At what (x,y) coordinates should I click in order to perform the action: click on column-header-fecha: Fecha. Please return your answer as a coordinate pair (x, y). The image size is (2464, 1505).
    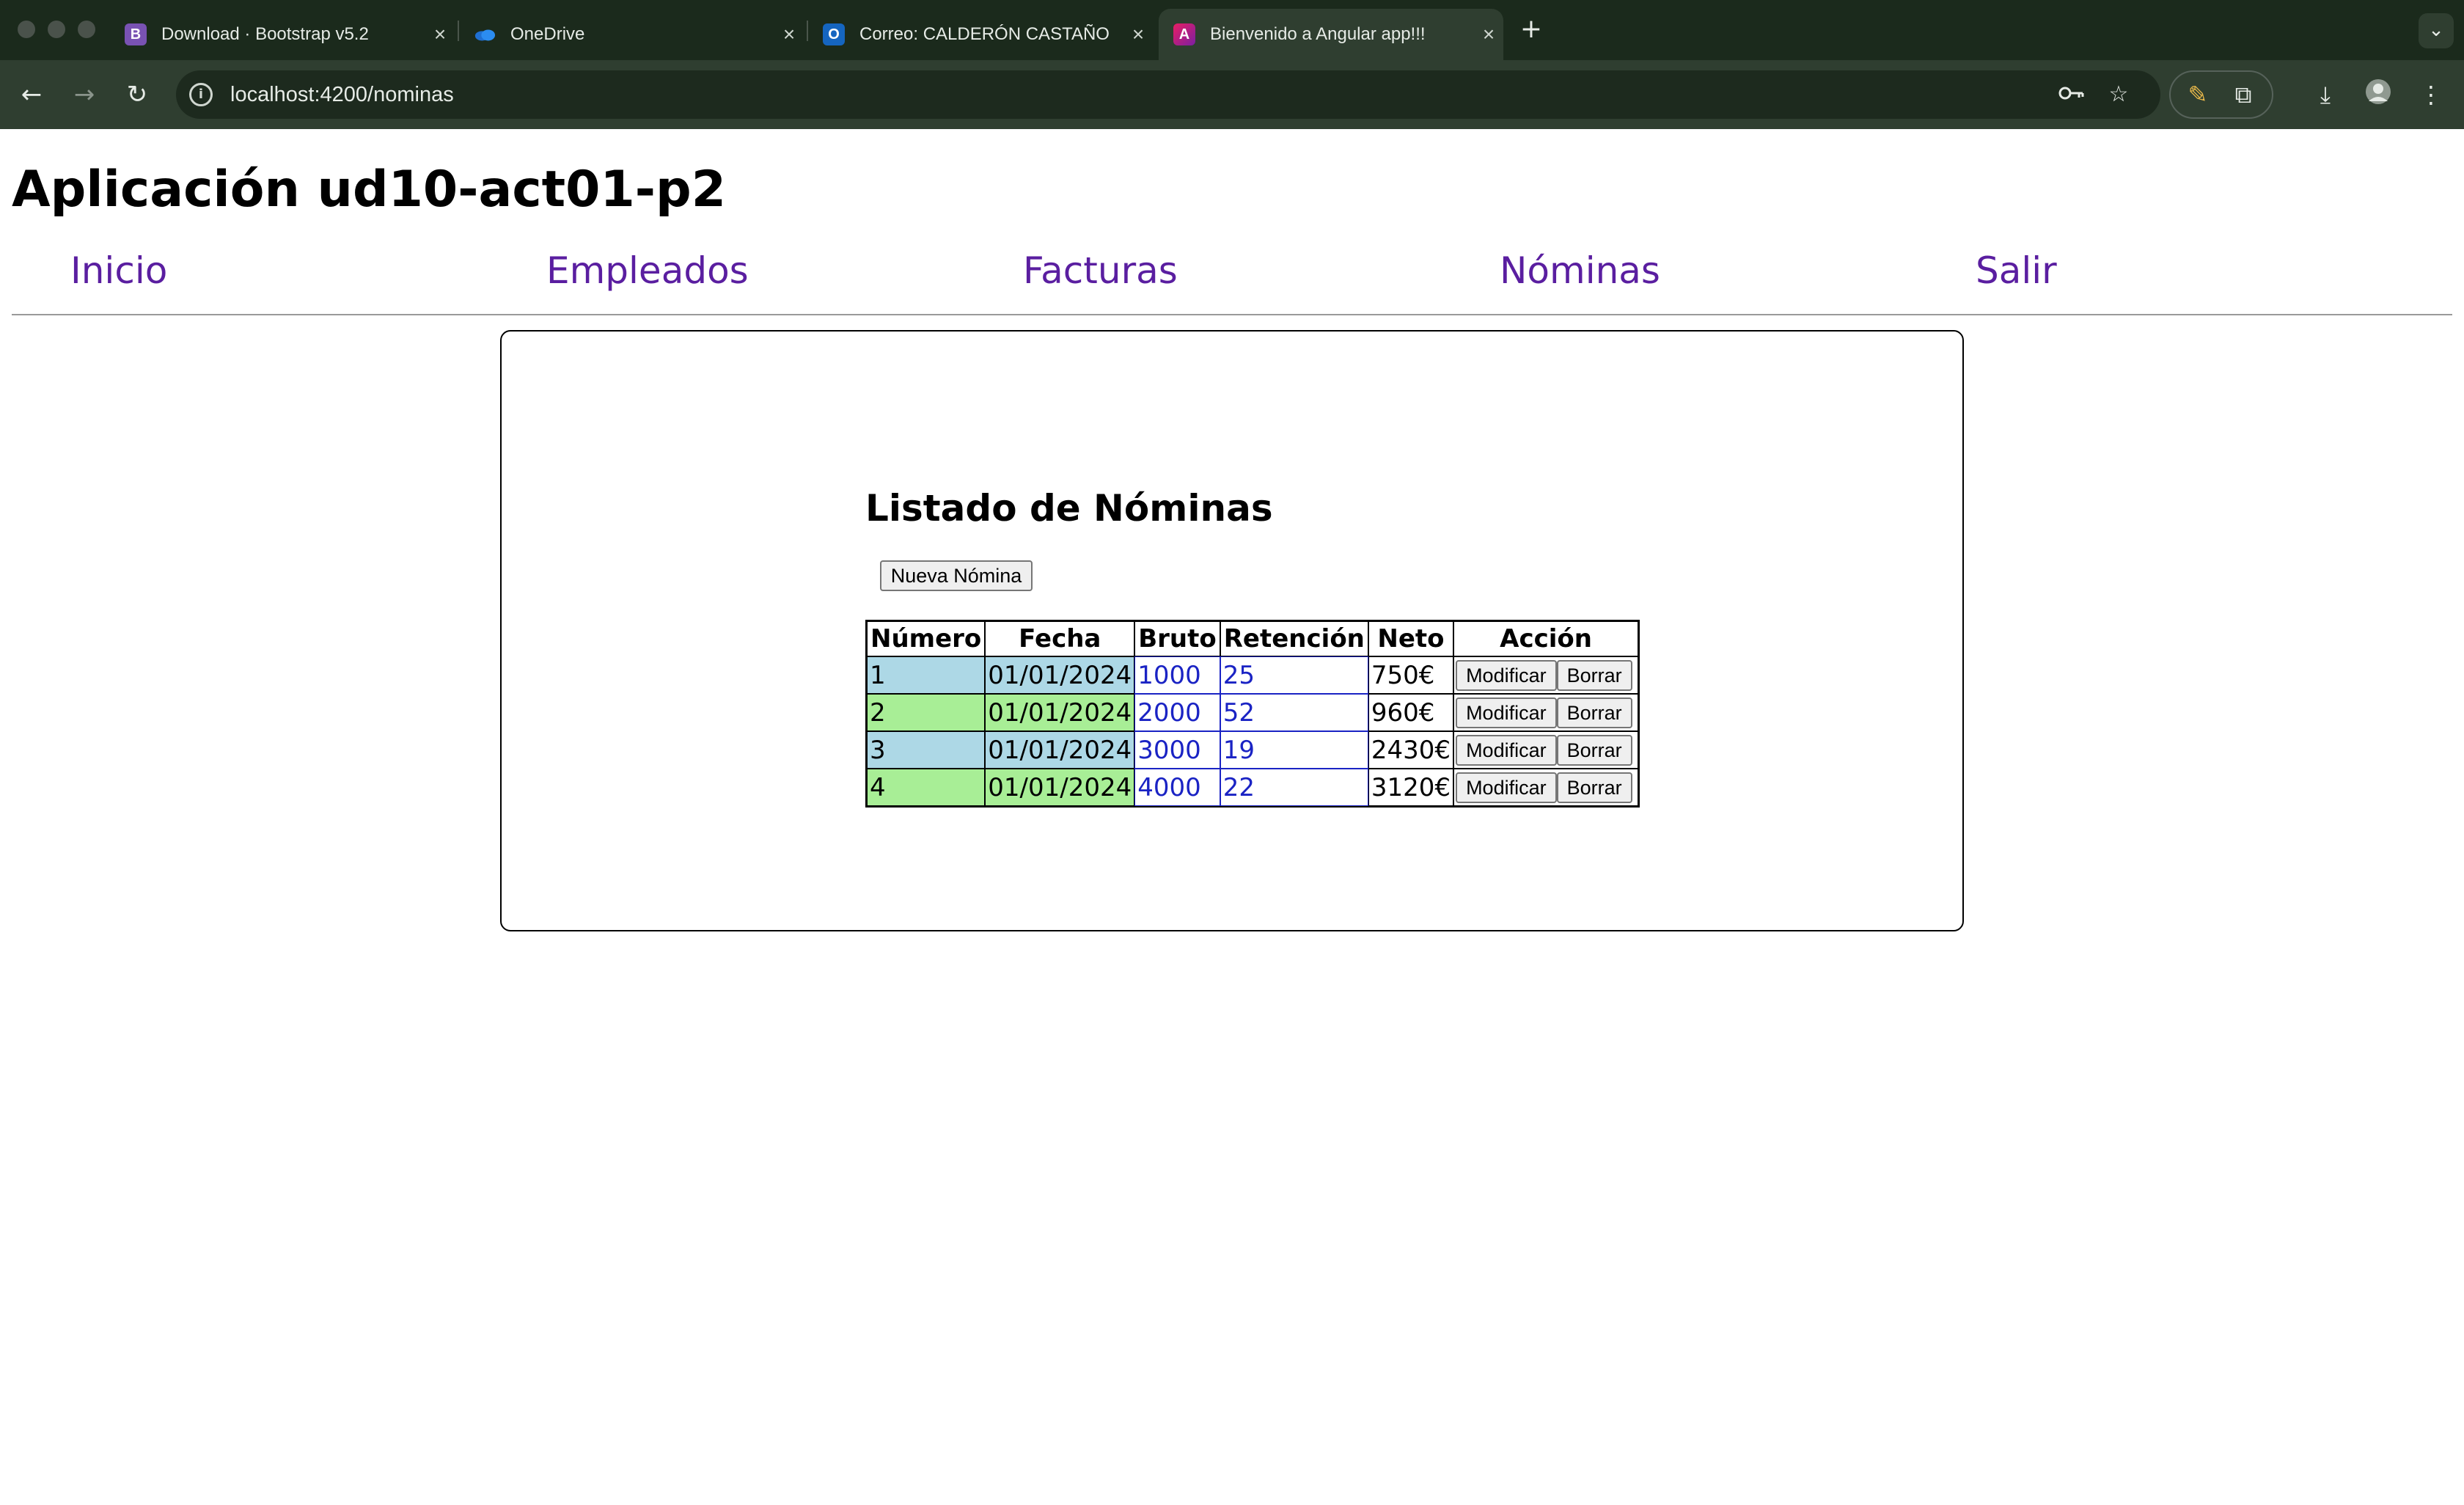
    Looking at the image, I should click on (1060, 638).